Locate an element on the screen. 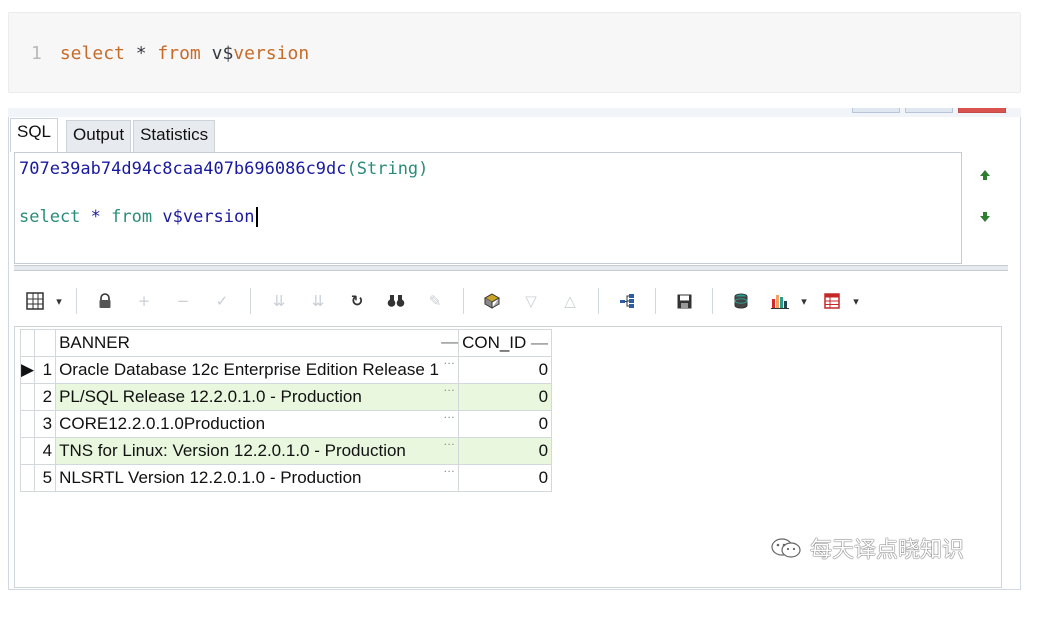 The width and height of the screenshot is (1039, 630). fetch-next-icon: ⇊ is located at coordinates (279, 301).